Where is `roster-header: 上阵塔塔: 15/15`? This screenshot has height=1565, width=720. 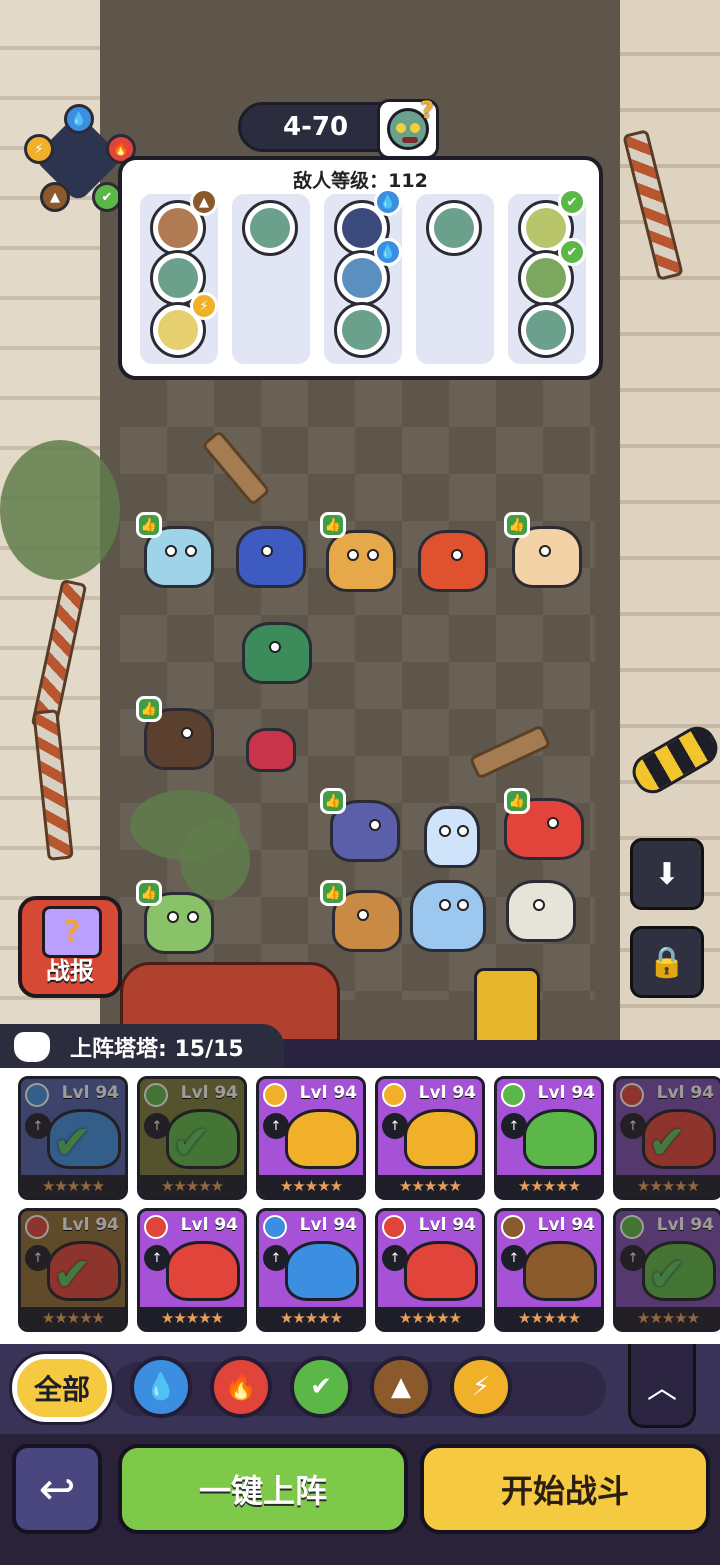
roster-header: 上阵塔塔: 15/15 is located at coordinates (142, 1047).